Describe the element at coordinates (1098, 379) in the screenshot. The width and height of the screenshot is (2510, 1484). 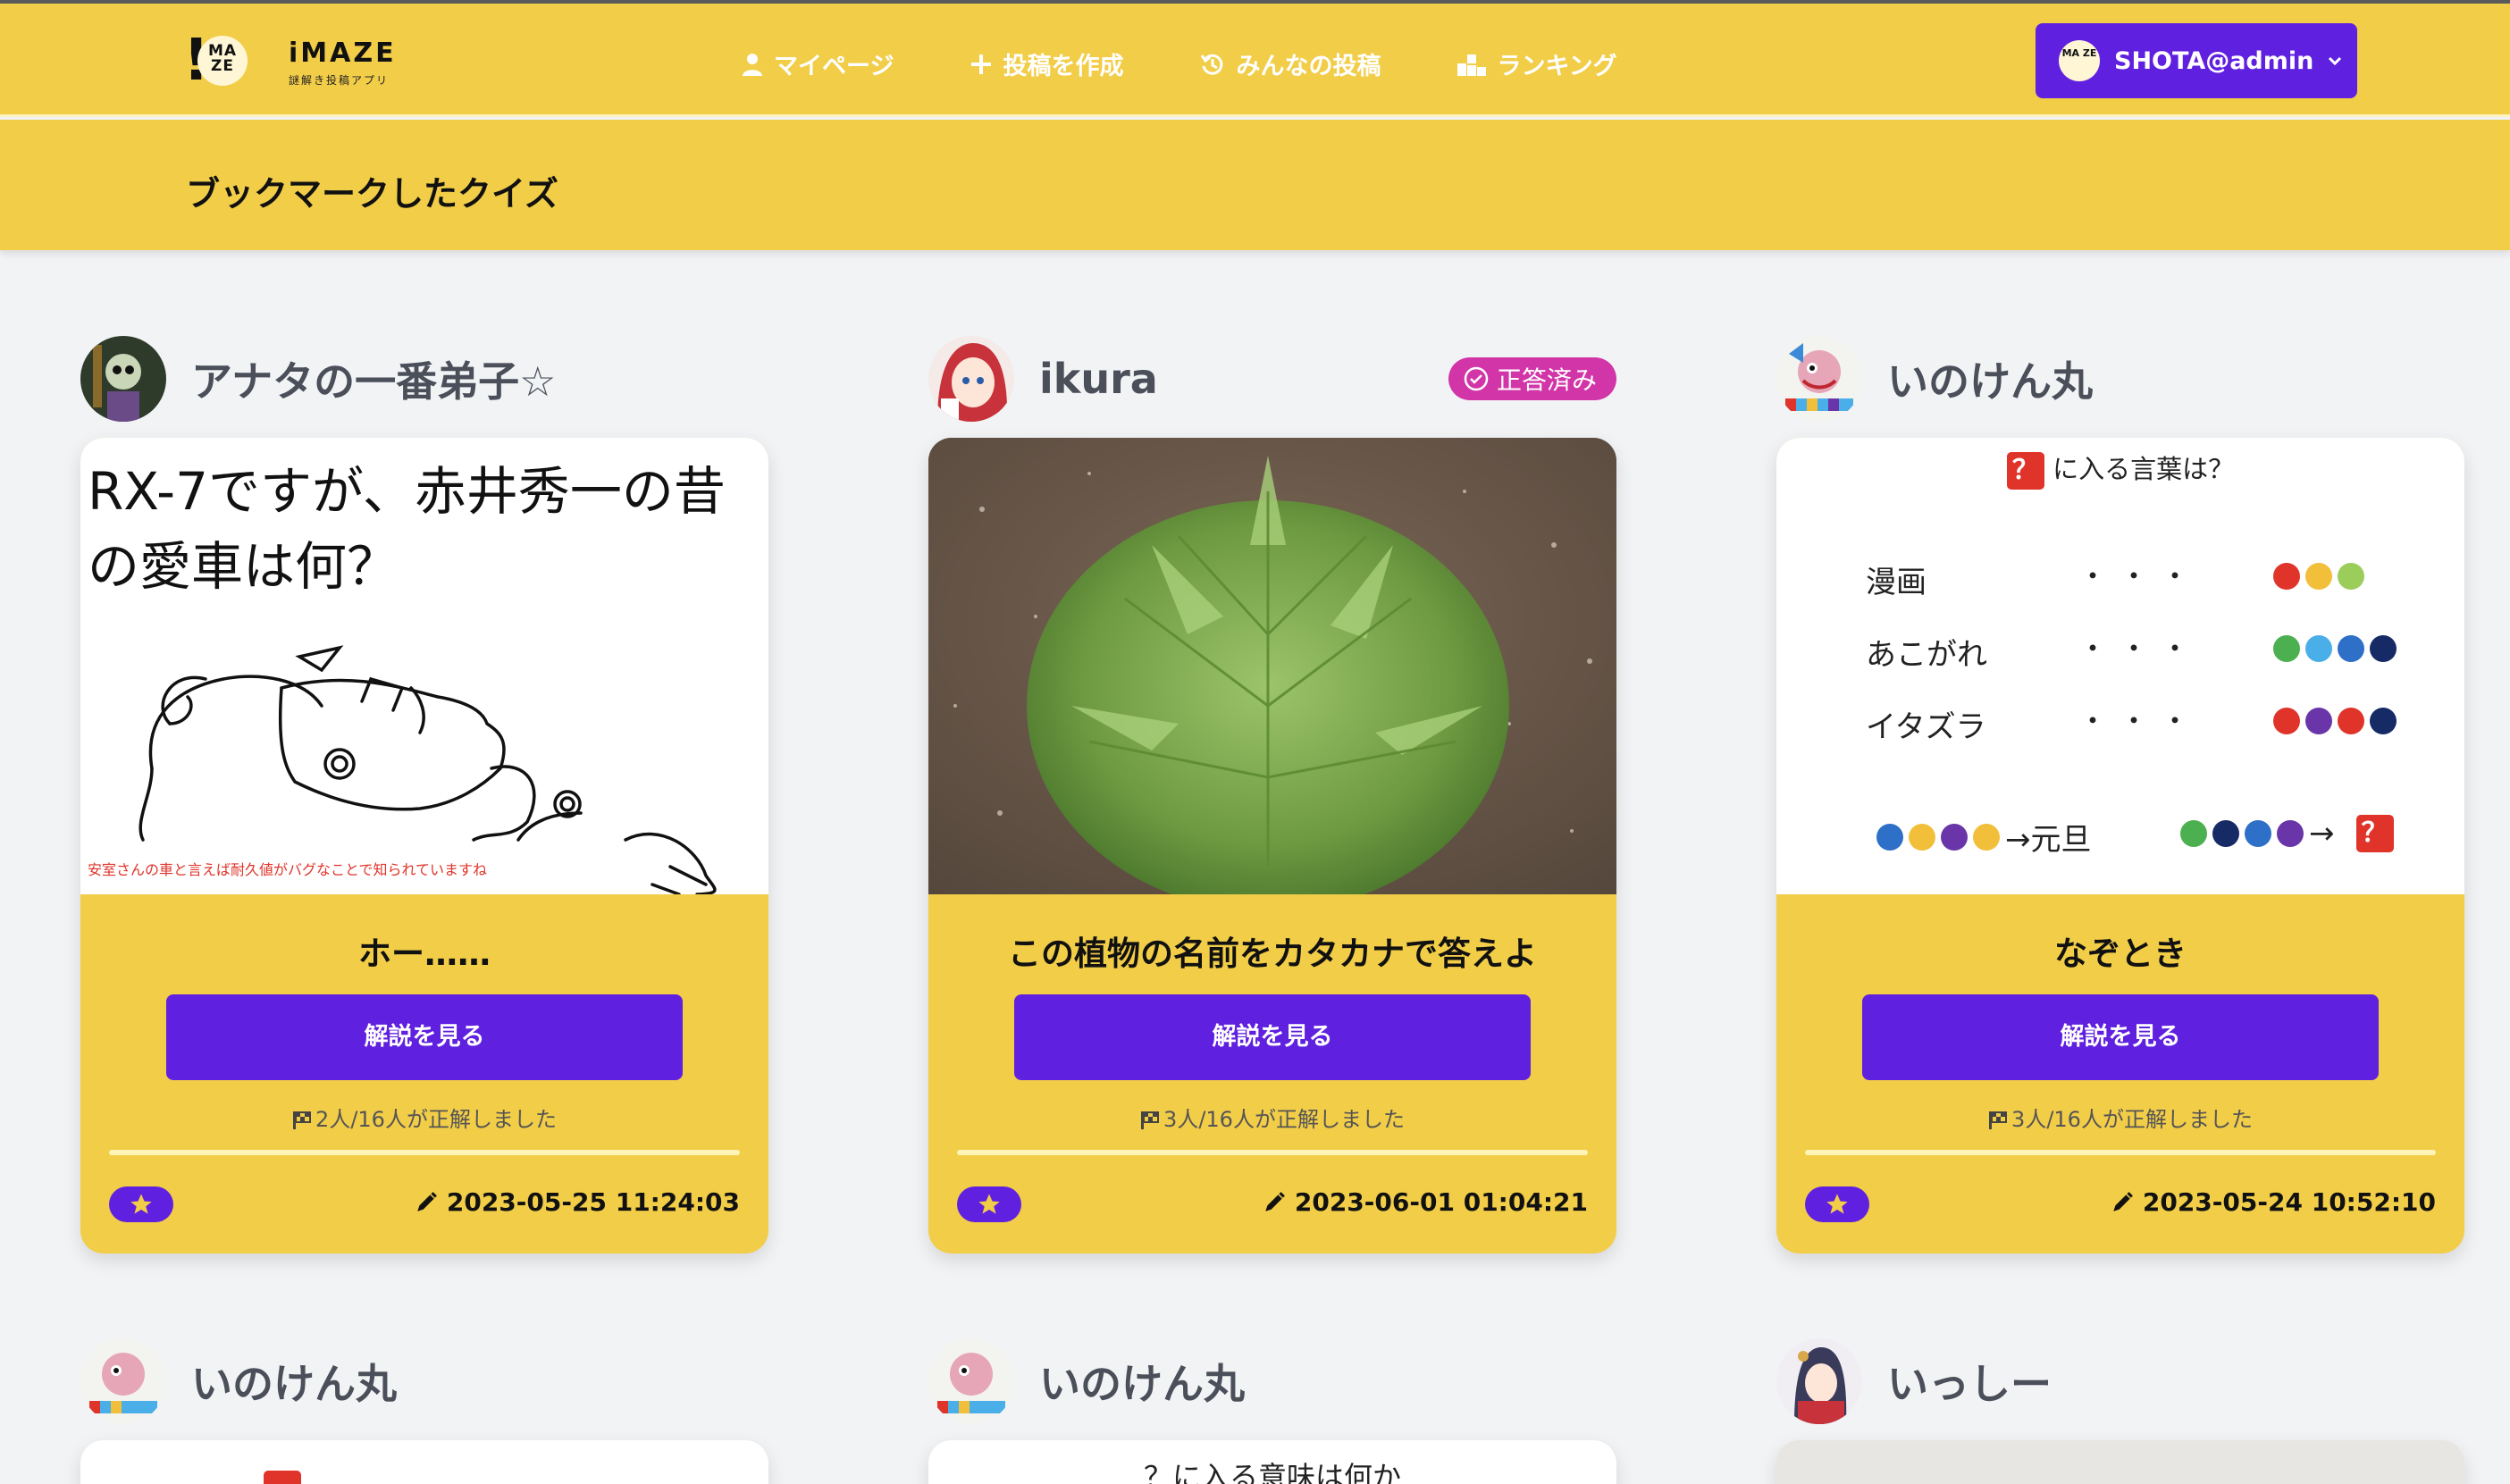
I see `author-name: ikura` at that location.